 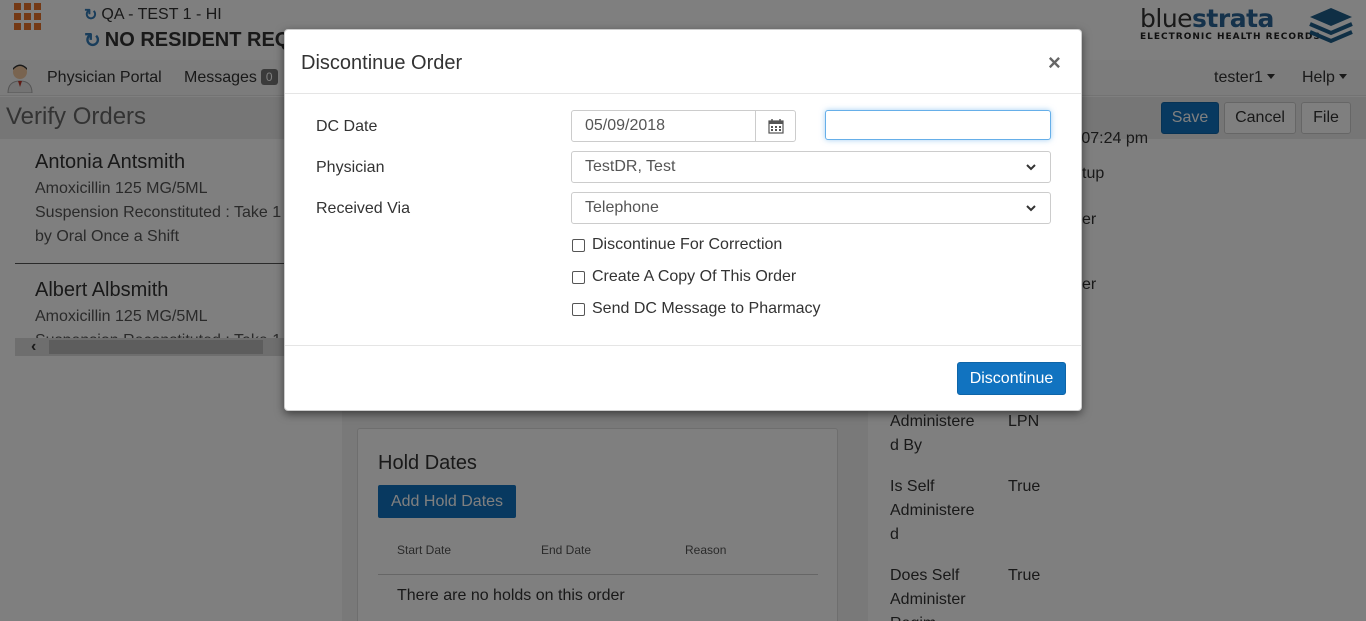 I want to click on modal-header: Discontinue Order ×, so click(x=683, y=62).